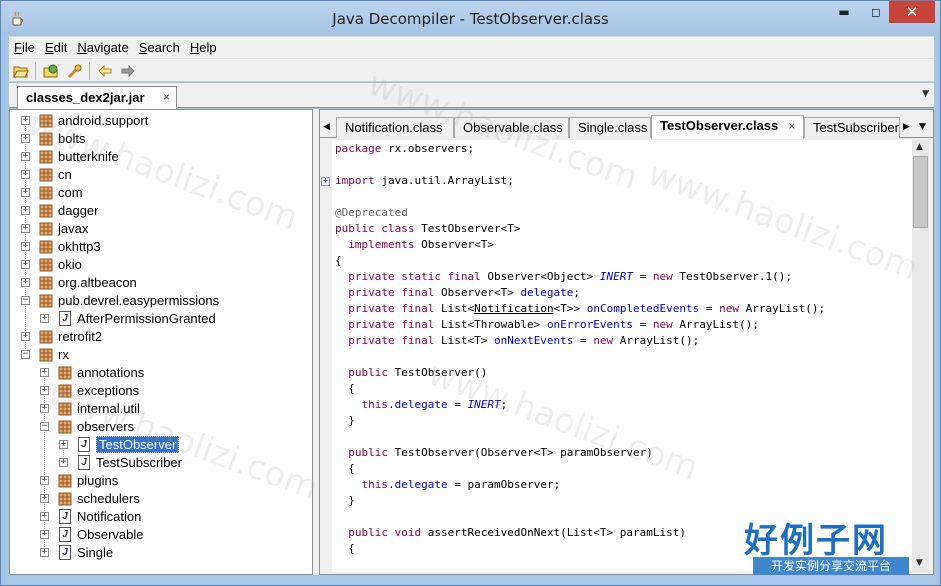 The width and height of the screenshot is (941, 586). What do you see at coordinates (160, 499) in the screenshot?
I see `tree-node-schedulers: + schedulers` at bounding box center [160, 499].